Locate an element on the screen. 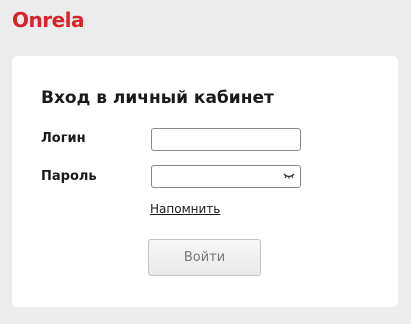  password-field-wrapper is located at coordinates (226, 176).